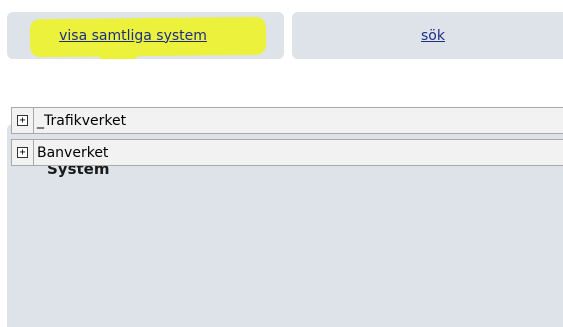 The width and height of the screenshot is (563, 327). What do you see at coordinates (72, 153) in the screenshot?
I see `tree-item-label: Banverket` at bounding box center [72, 153].